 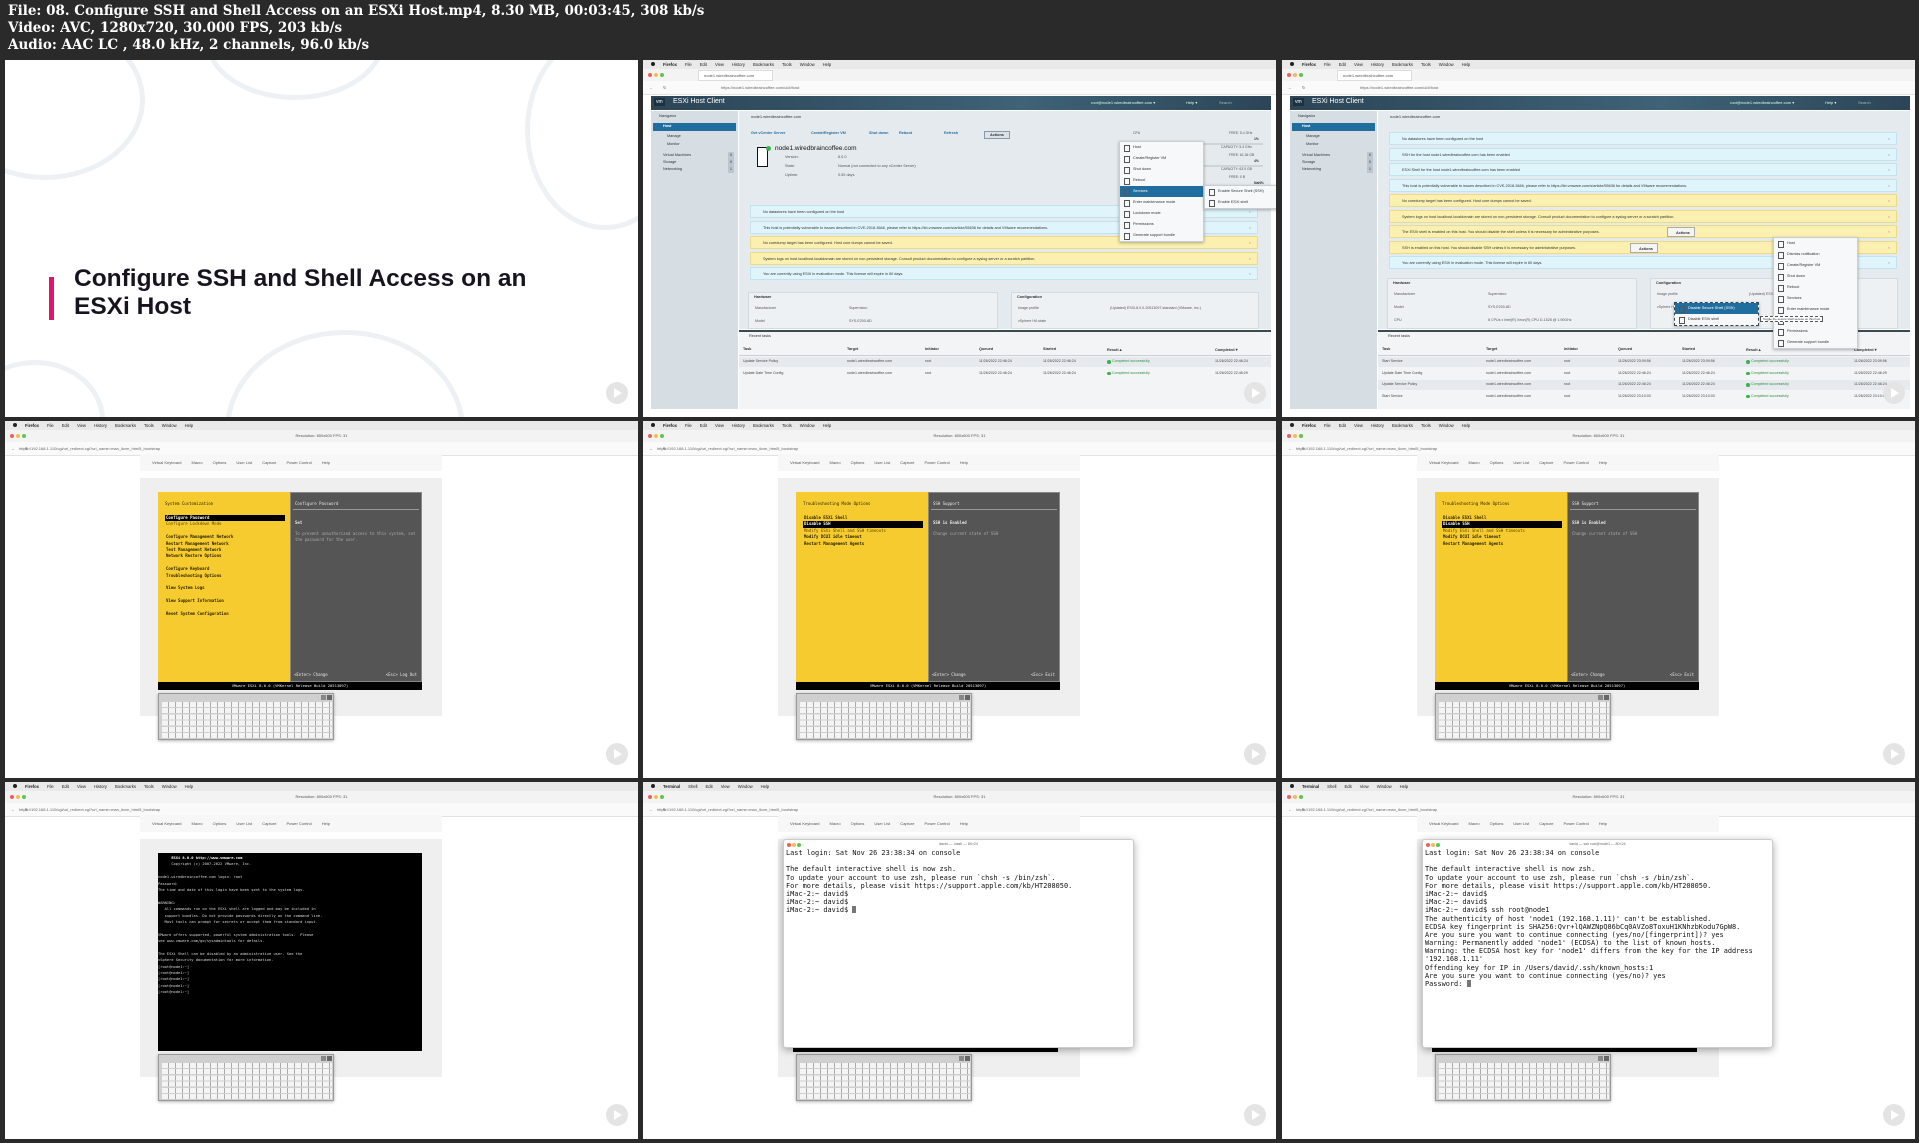 What do you see at coordinates (694, 155) in the screenshot?
I see `sidebar-item-virtual-machines: Virtual Machines 0` at bounding box center [694, 155].